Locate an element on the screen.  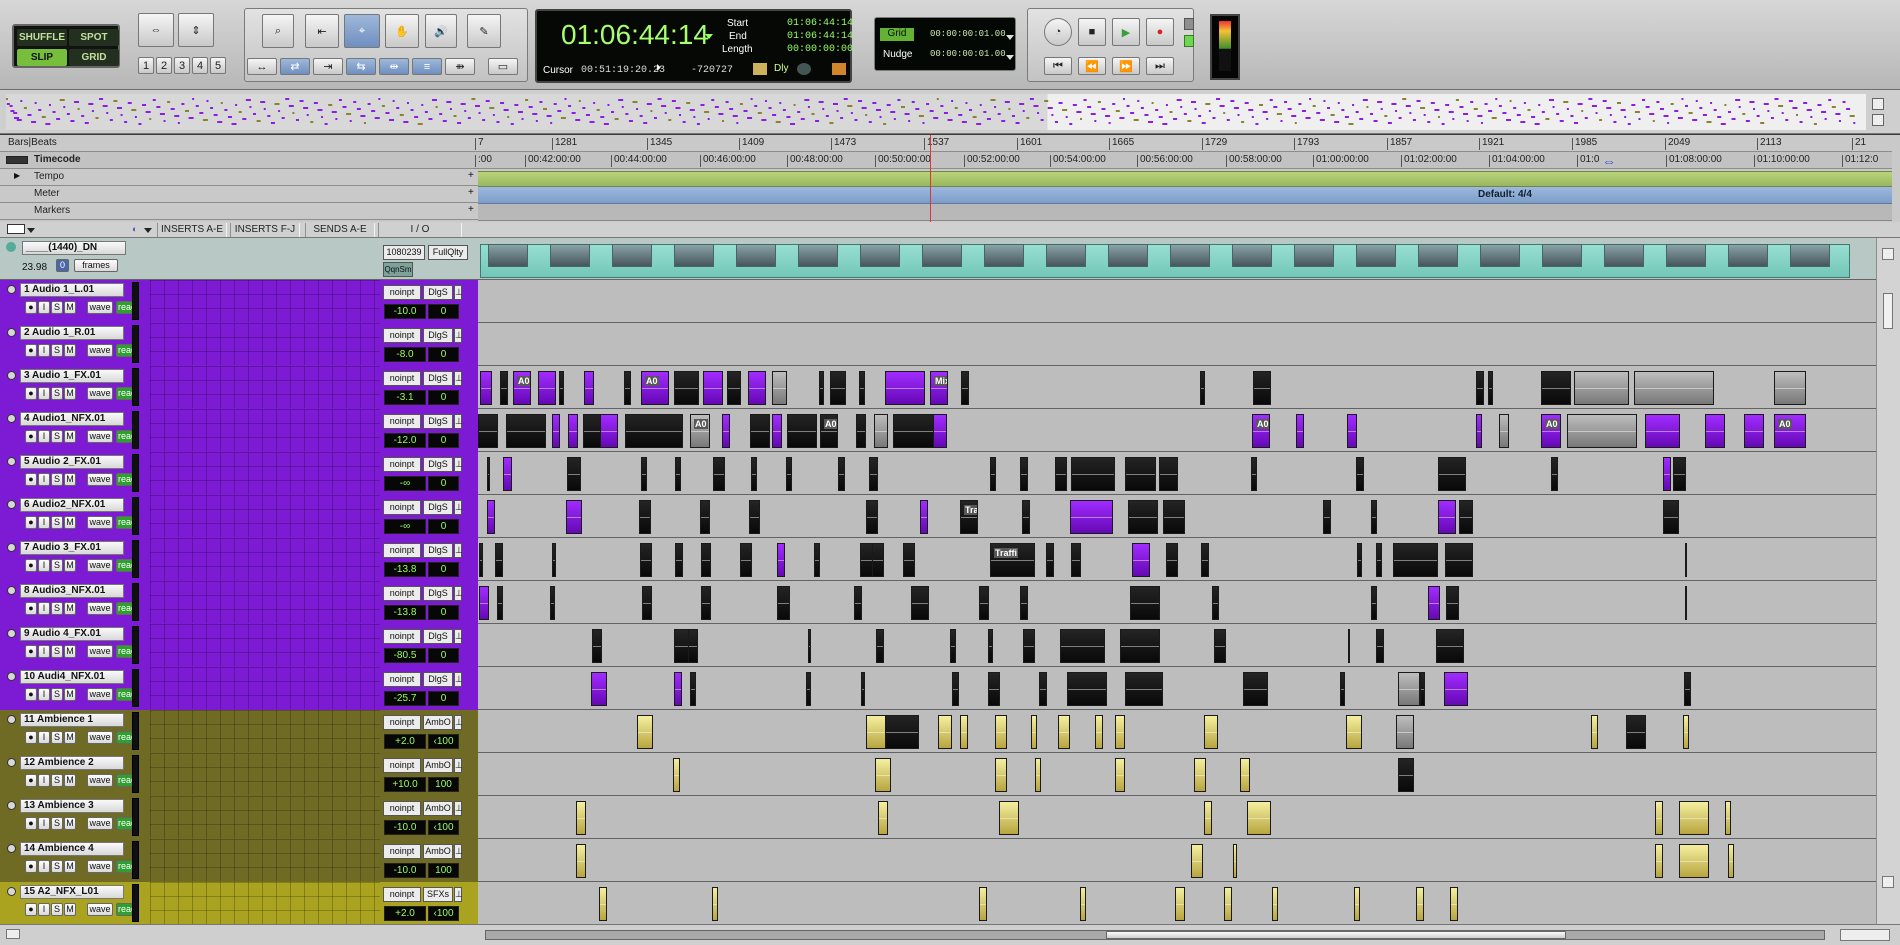
track-playlist-lane: A0 A0 MixF is located at coordinates (1185, 387).